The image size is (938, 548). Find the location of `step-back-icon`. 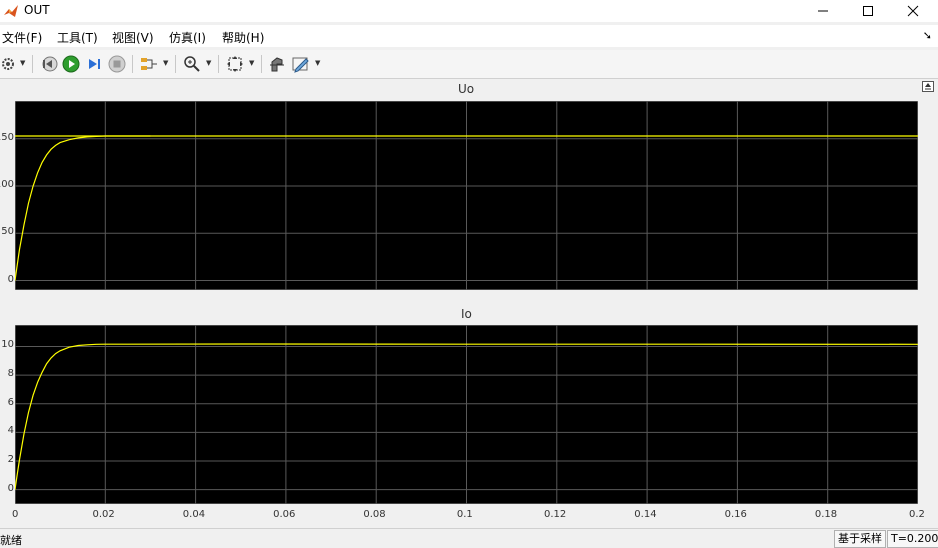

step-back-icon is located at coordinates (50, 64).